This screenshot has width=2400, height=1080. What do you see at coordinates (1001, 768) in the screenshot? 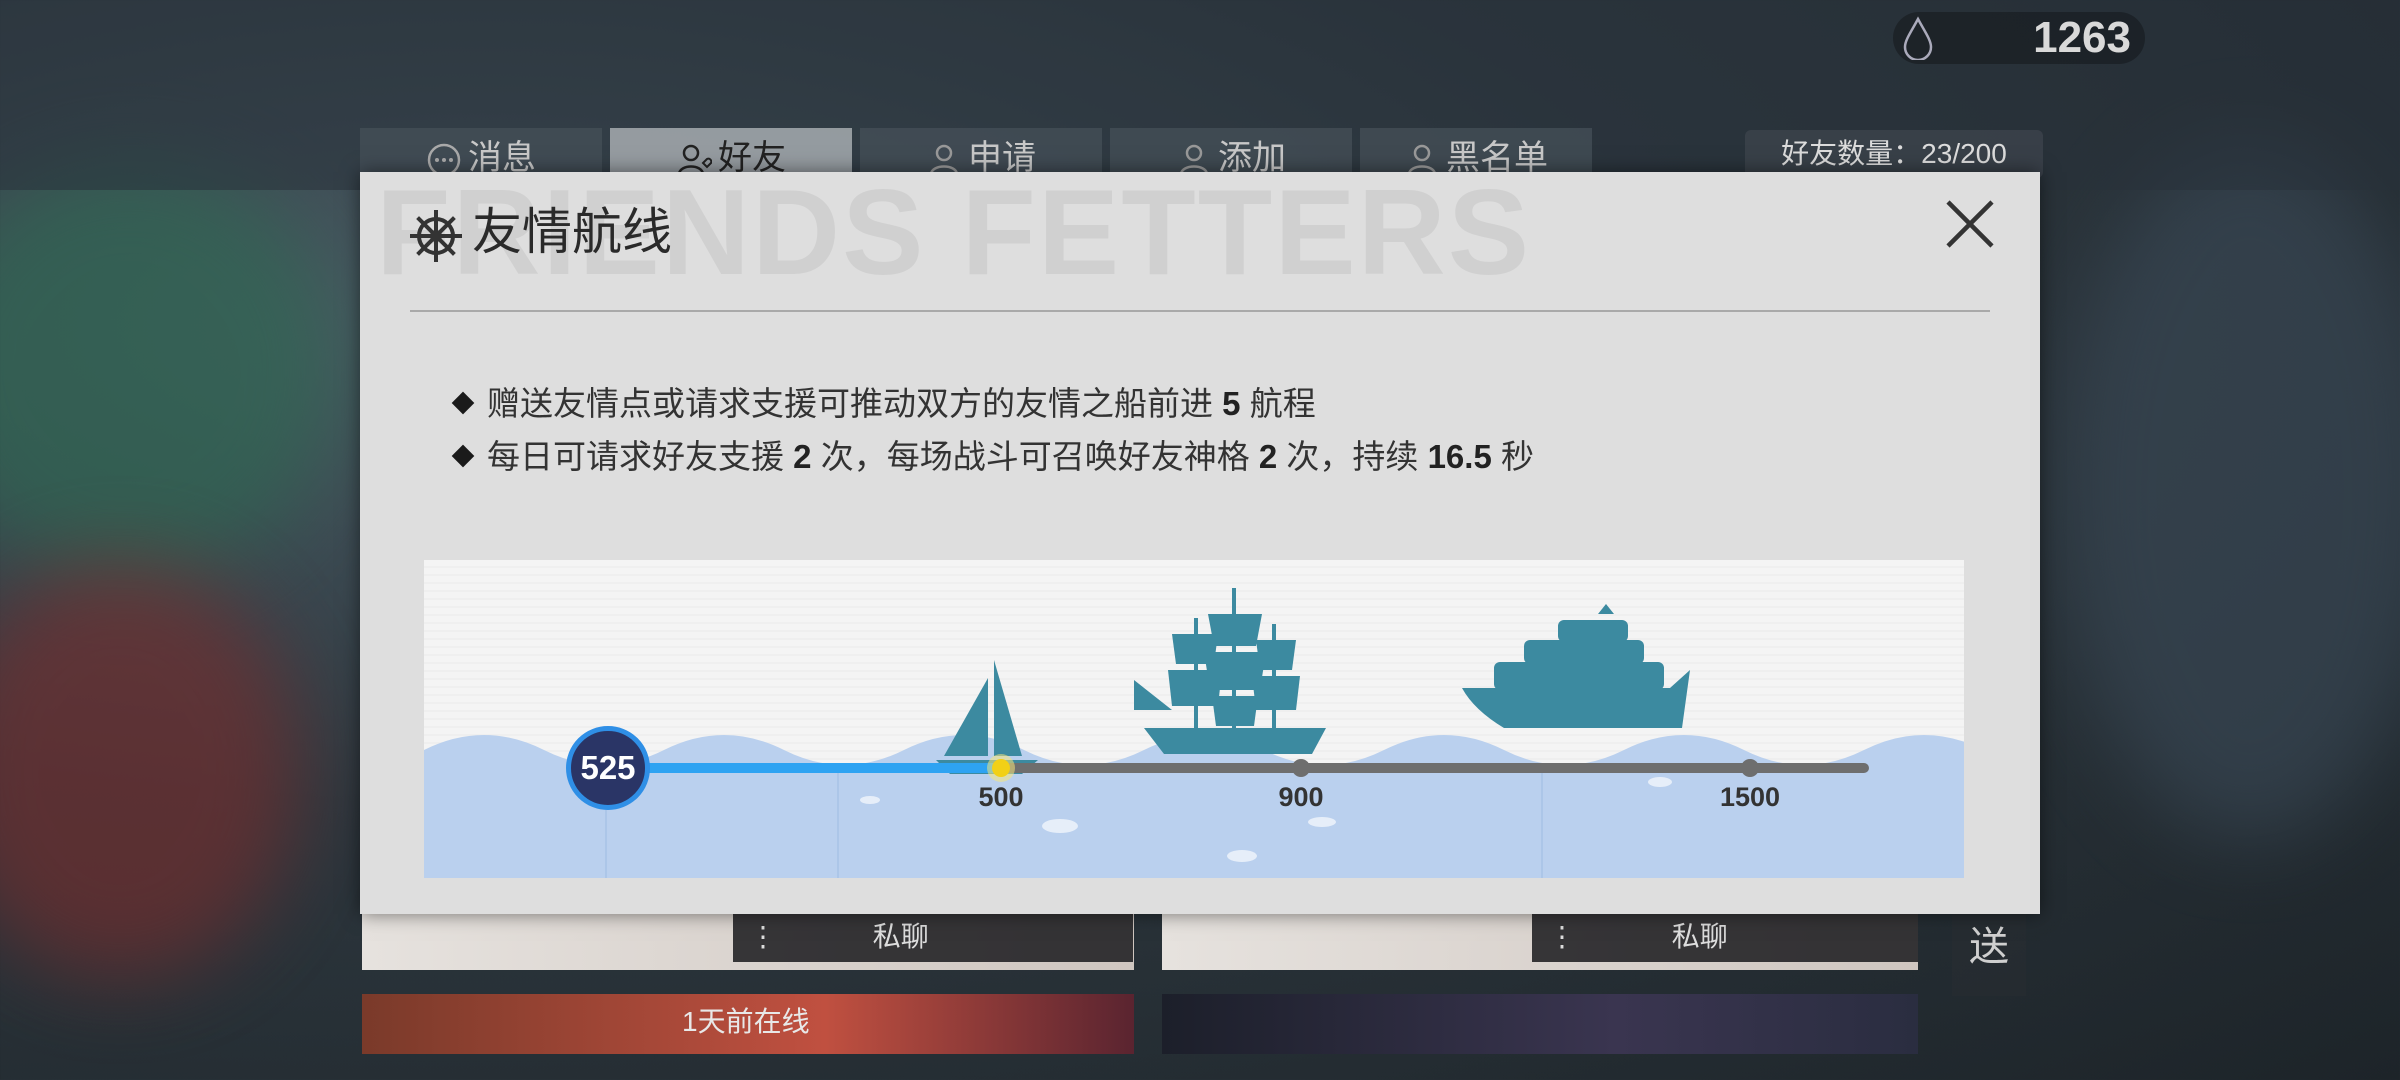
I see `milestone-node-reached` at bounding box center [1001, 768].